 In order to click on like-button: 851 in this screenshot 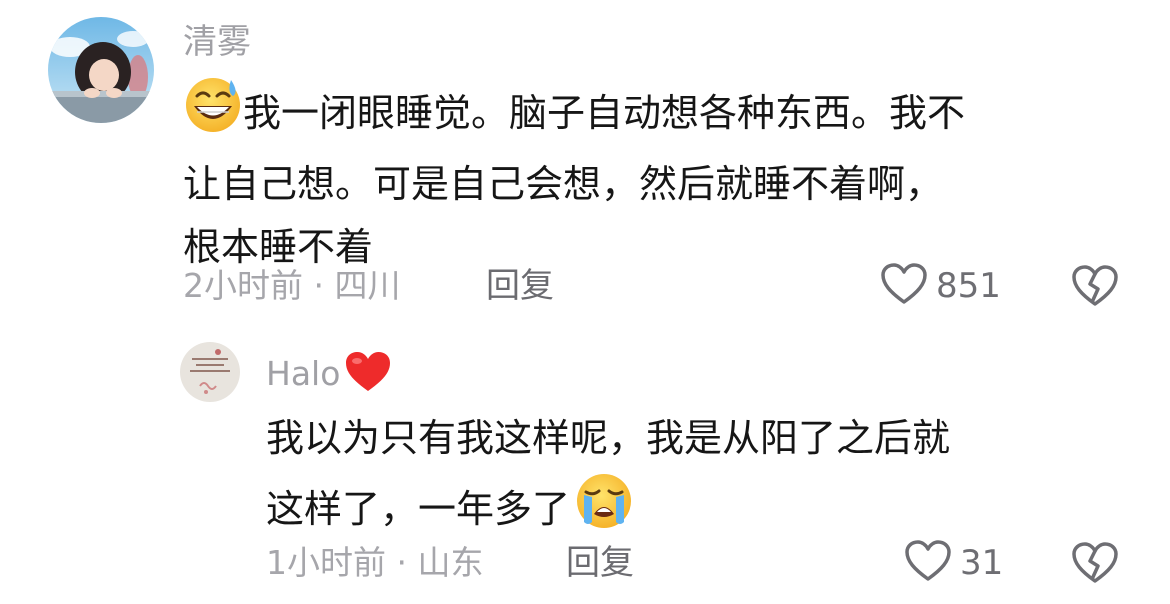, I will do `click(940, 286)`.